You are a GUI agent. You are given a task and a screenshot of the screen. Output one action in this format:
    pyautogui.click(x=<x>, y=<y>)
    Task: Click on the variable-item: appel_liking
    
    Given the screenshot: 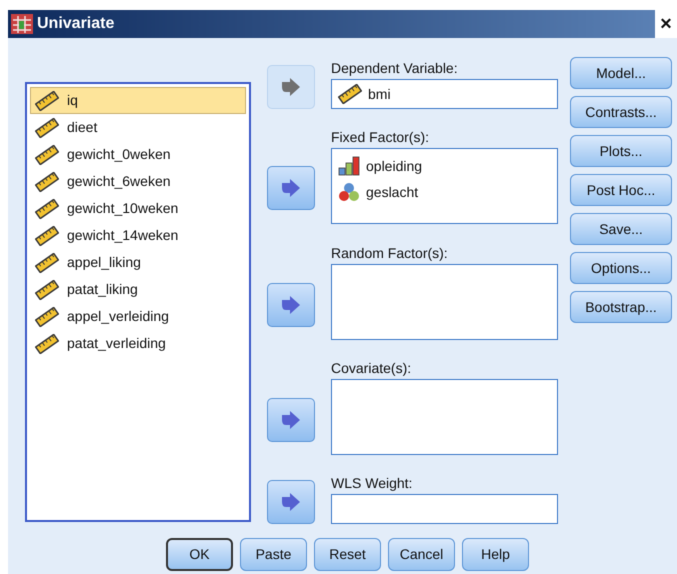 What is the action you would take?
    pyautogui.click(x=138, y=262)
    